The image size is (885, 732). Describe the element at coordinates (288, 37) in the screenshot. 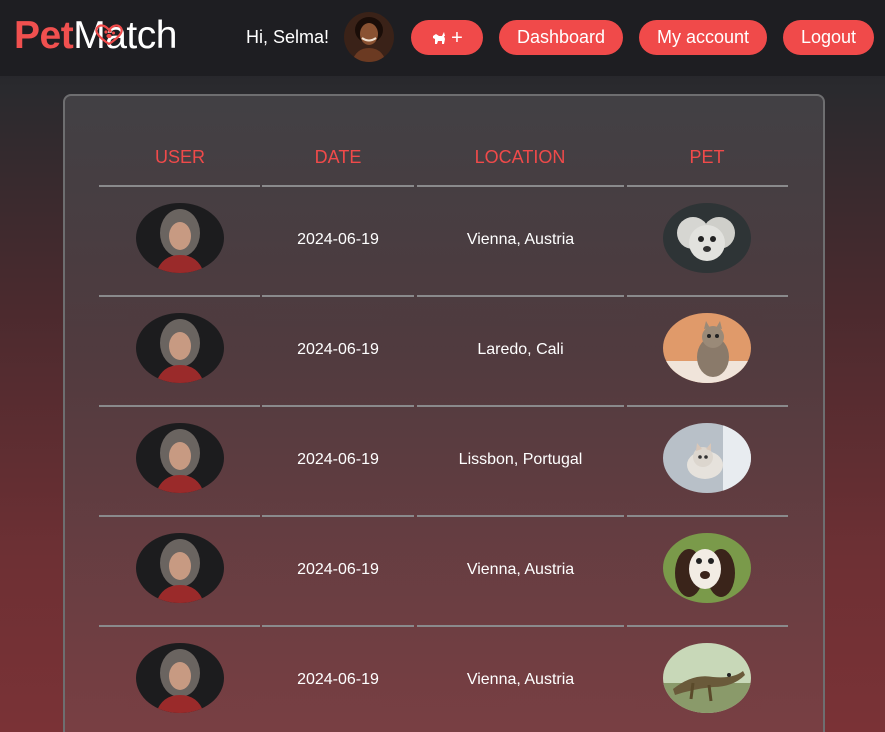

I see `greeting-text: Hi, Selma!` at that location.